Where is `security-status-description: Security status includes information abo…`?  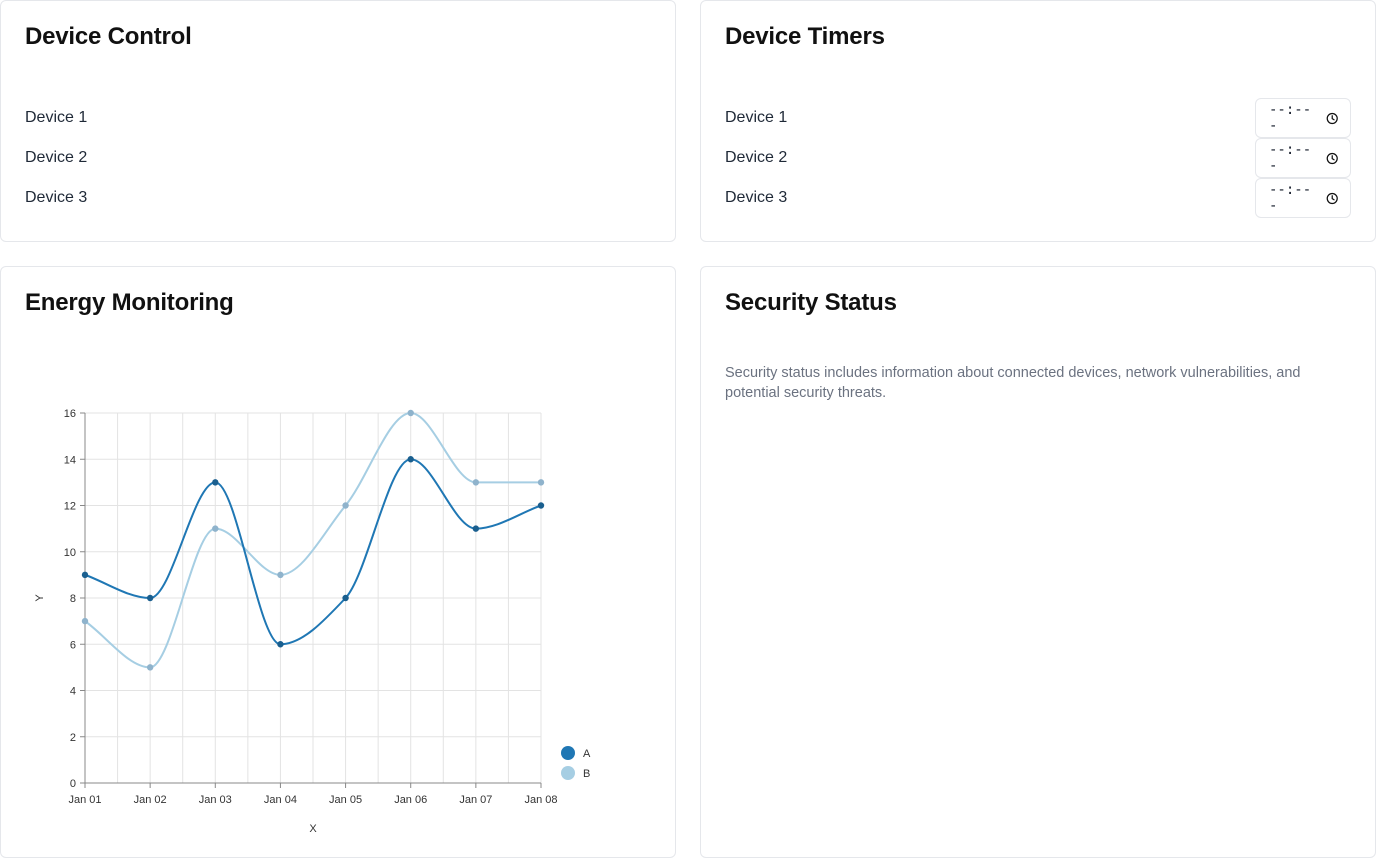
security-status-description: Security status includes information abo… is located at coordinates (1013, 383).